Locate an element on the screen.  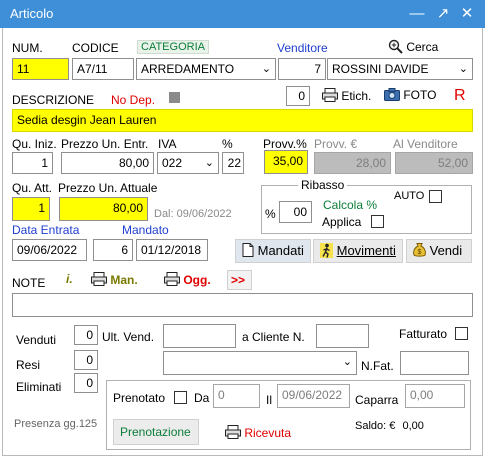
etich-button: Etich. is located at coordinates (346, 95).